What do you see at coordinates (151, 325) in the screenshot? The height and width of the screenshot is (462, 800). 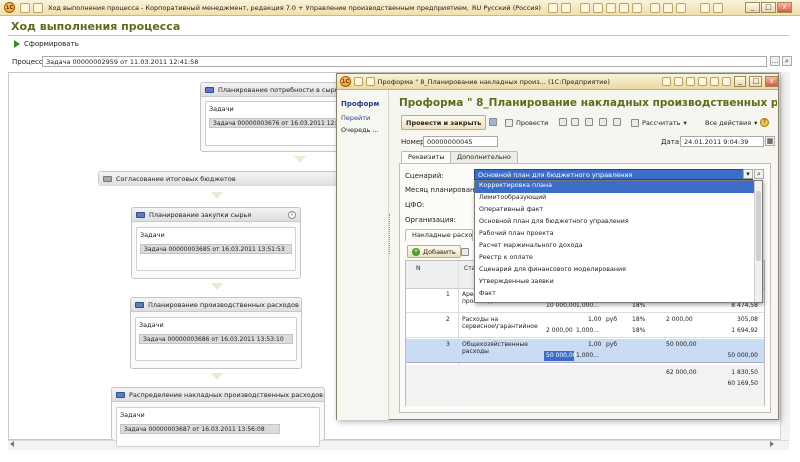 I see `tasks-label: Задачи` at bounding box center [151, 325].